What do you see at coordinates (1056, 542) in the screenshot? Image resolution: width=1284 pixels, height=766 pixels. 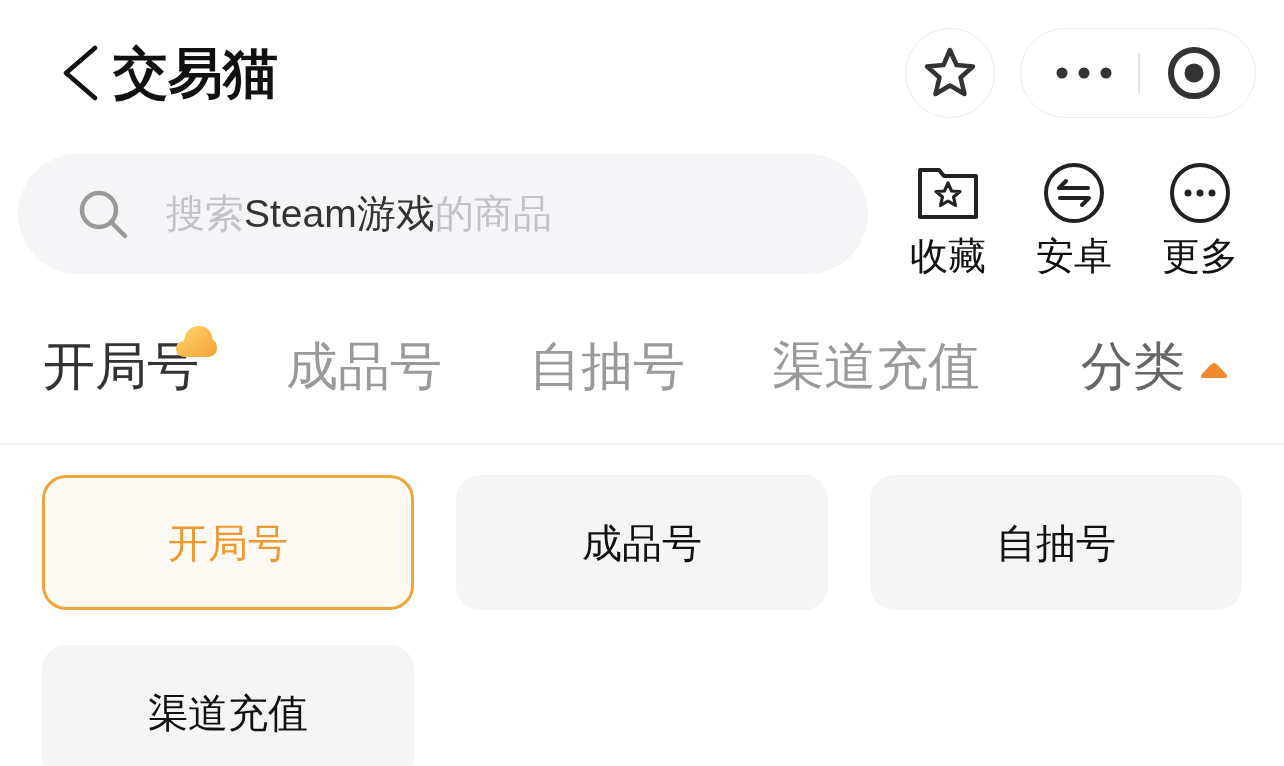 I see `category-option: 自抽号` at bounding box center [1056, 542].